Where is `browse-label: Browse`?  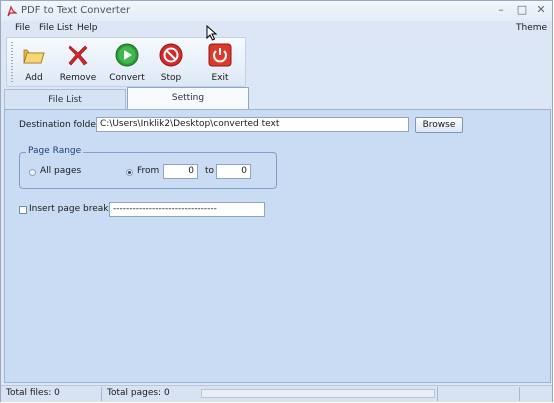
browse-label: Browse is located at coordinates (439, 125).